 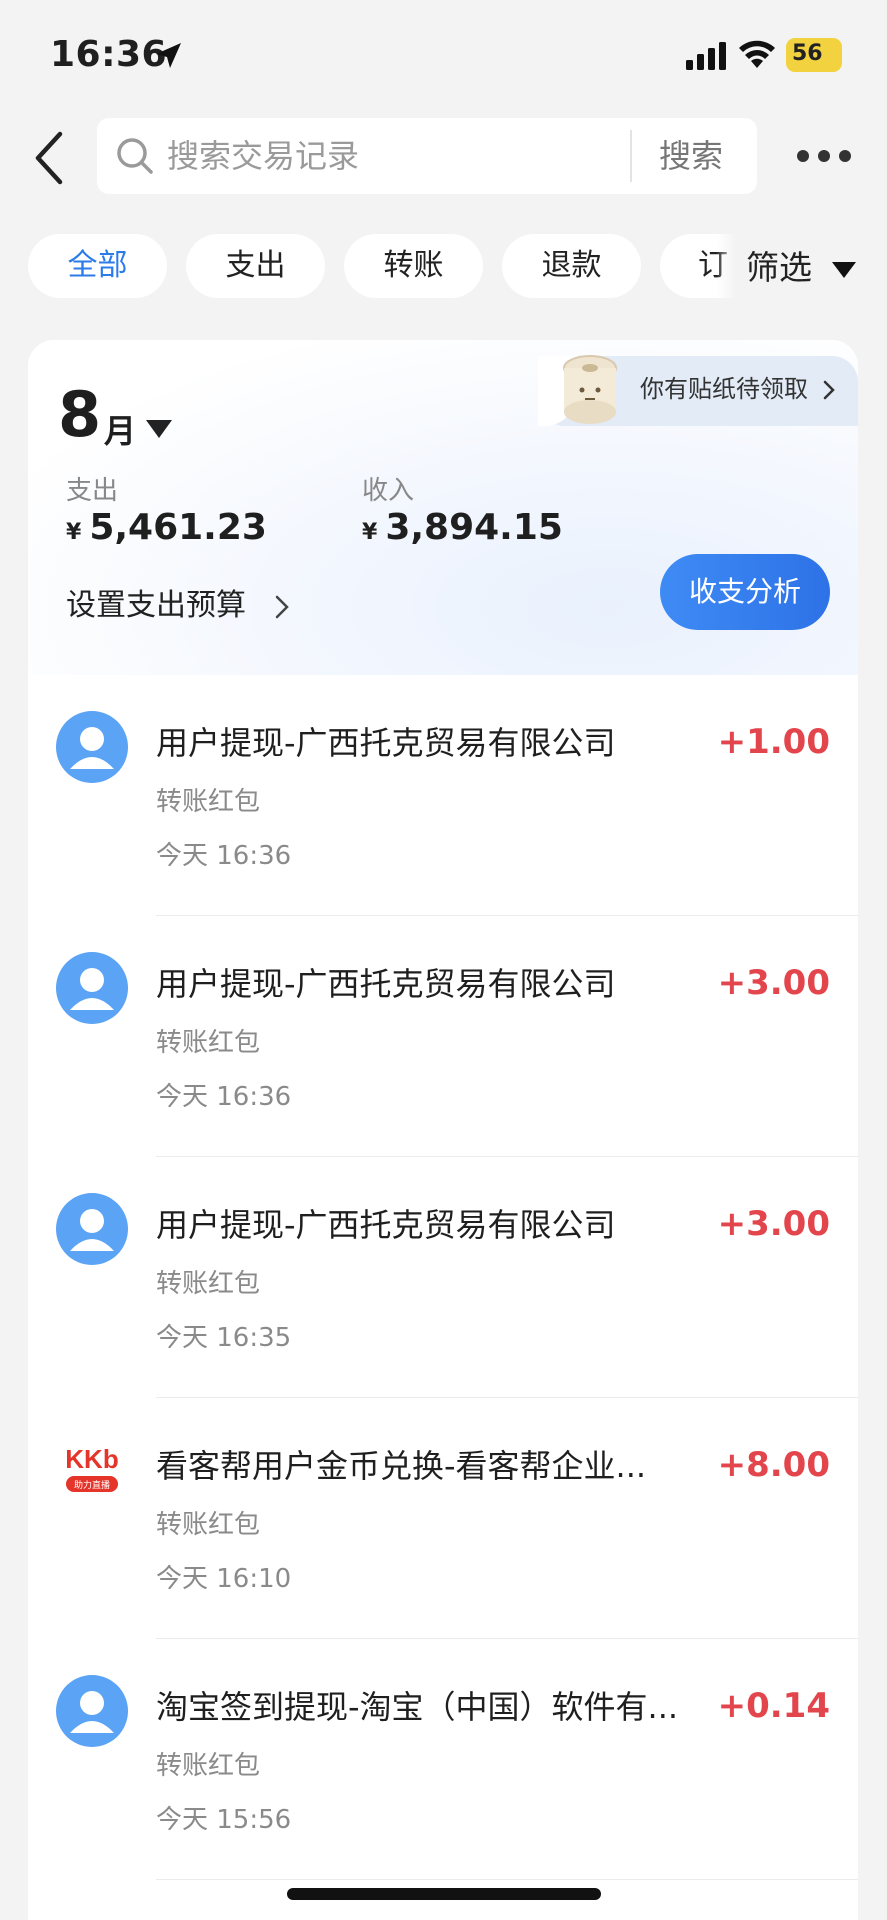 I want to click on transaction-amount: +1.00, so click(x=773, y=742).